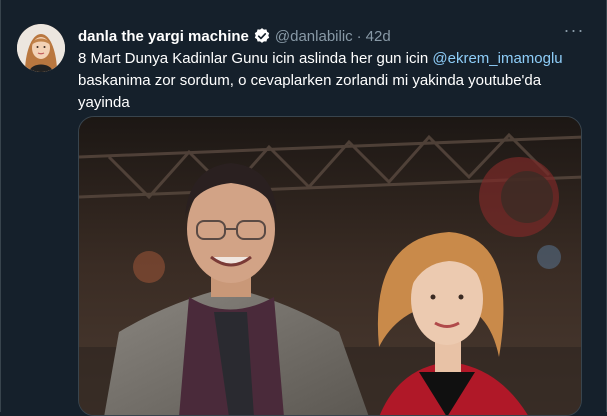 This screenshot has width=607, height=416. I want to click on avatar, so click(41, 48).